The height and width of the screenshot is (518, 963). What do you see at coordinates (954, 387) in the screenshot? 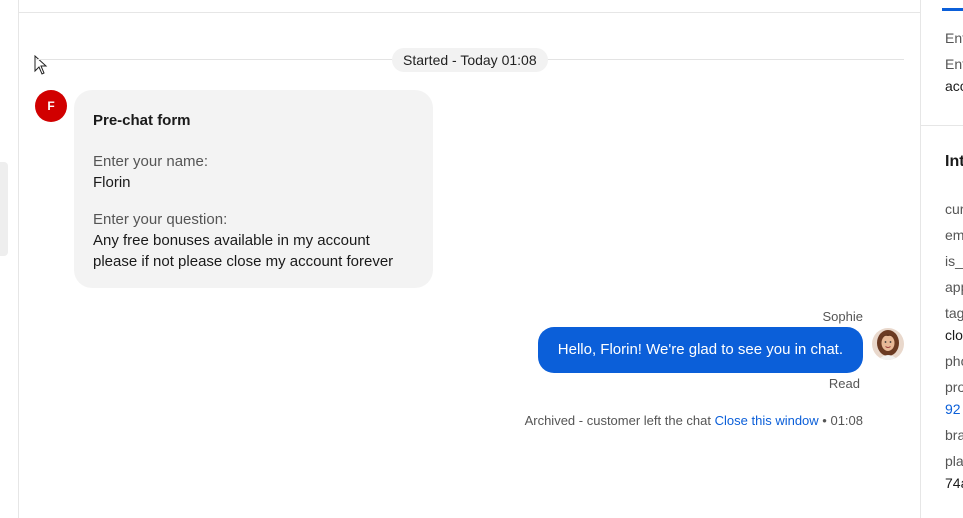
I see `sidebar-row: pro` at bounding box center [954, 387].